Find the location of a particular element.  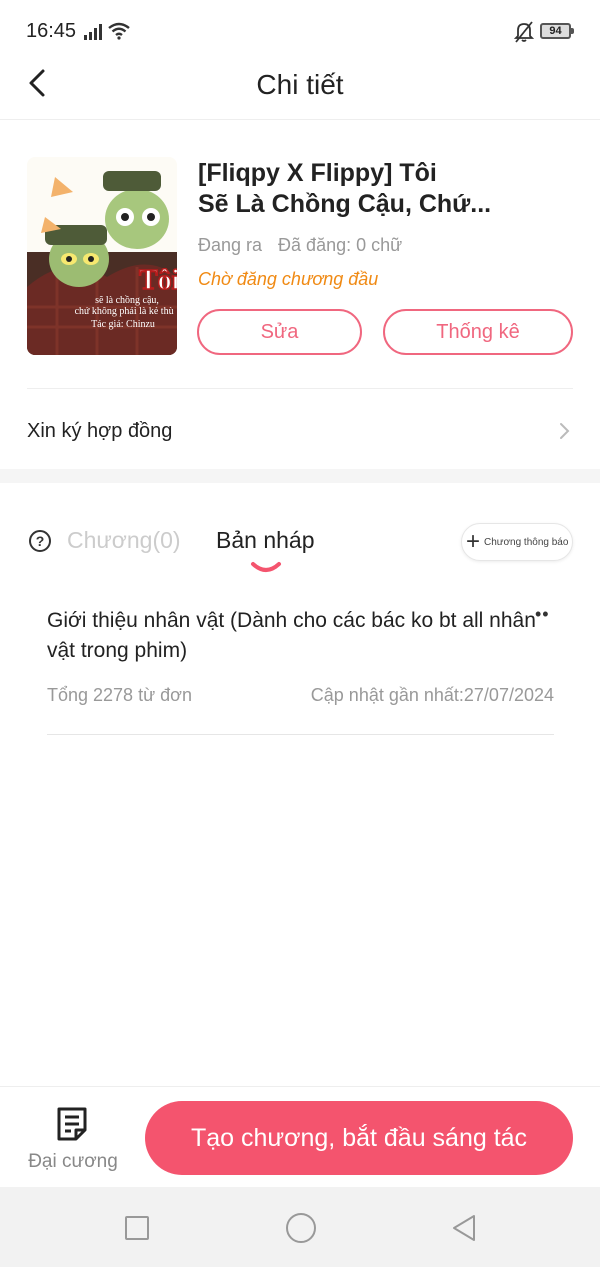

tab-chapters: Chương(0) is located at coordinates (124, 540).